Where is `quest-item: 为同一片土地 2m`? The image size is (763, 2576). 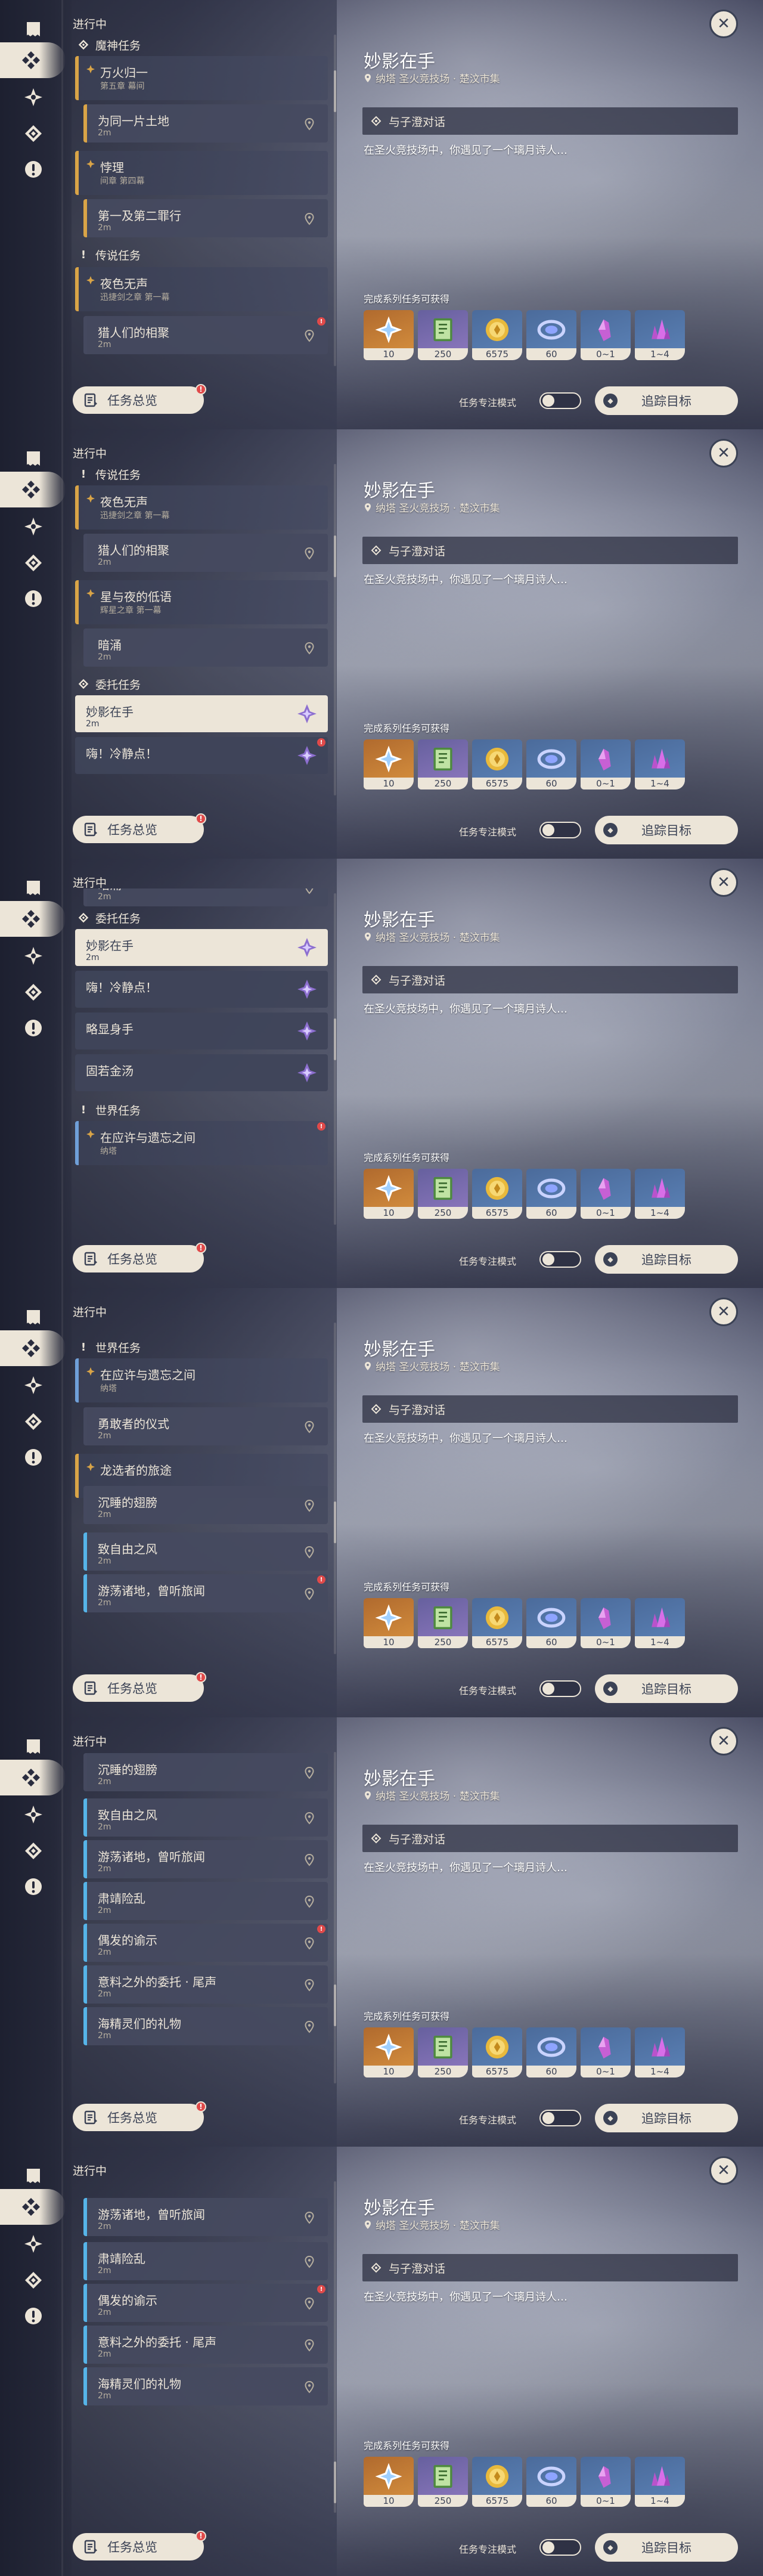
quest-item: 为同一片土地 2m is located at coordinates (205, 123).